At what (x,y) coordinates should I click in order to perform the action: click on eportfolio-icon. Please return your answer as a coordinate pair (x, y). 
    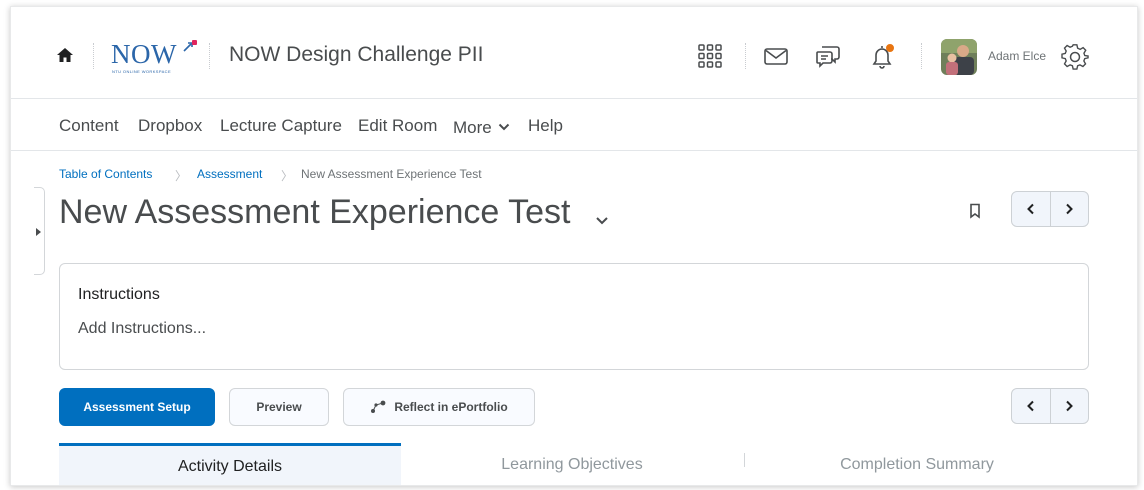
    Looking at the image, I should click on (378, 407).